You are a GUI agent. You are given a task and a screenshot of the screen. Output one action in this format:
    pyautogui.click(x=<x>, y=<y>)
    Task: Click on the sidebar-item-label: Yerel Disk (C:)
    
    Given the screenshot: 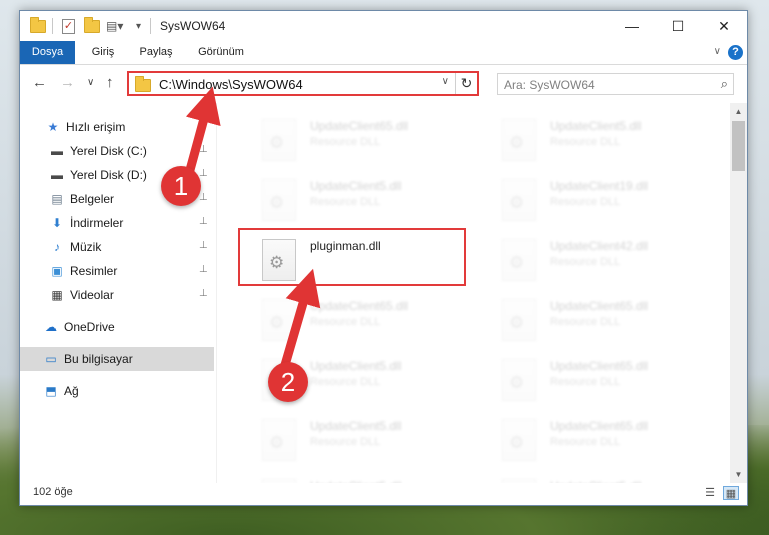 What is the action you would take?
    pyautogui.click(x=108, y=151)
    